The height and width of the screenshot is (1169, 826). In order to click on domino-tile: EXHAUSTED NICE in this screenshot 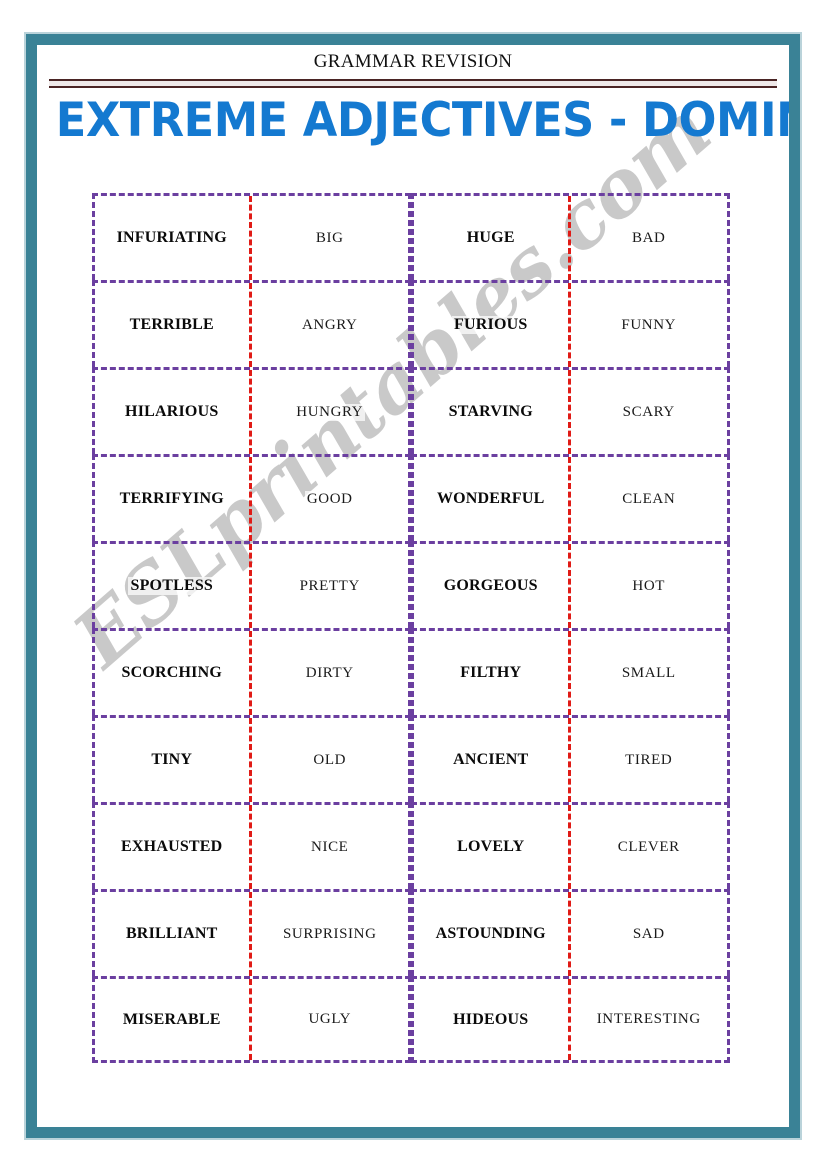, I will do `click(251, 845)`.